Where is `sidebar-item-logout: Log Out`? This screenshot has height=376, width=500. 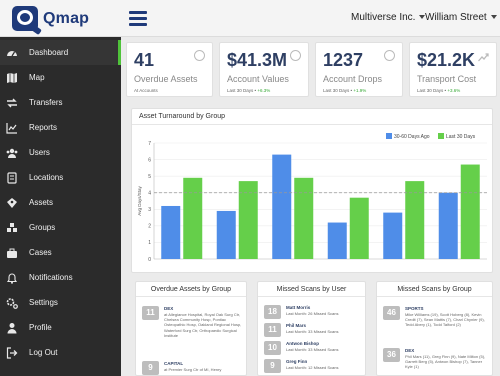
sidebar-item-logout: Log Out is located at coordinates (60, 352).